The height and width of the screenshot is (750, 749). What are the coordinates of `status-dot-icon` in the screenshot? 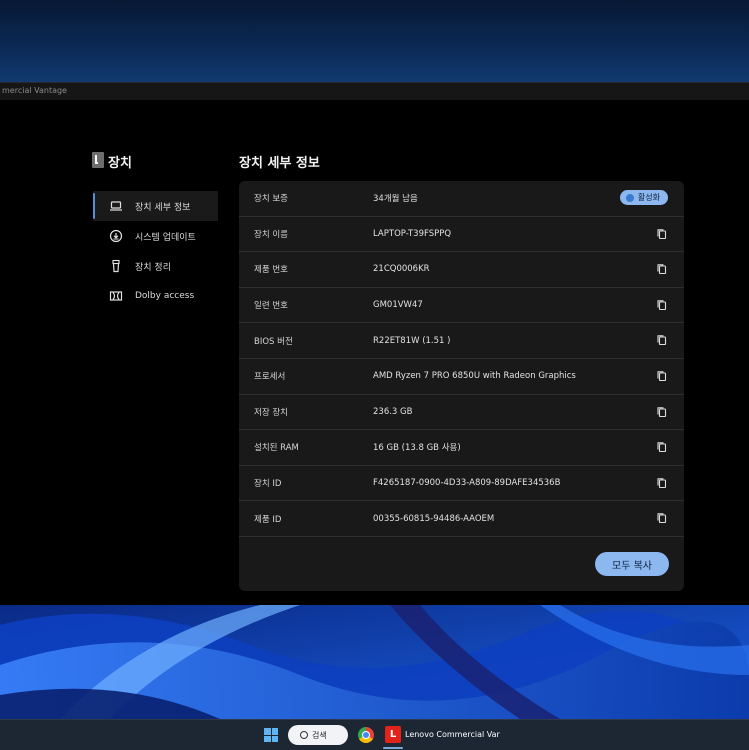 It's located at (629, 197).